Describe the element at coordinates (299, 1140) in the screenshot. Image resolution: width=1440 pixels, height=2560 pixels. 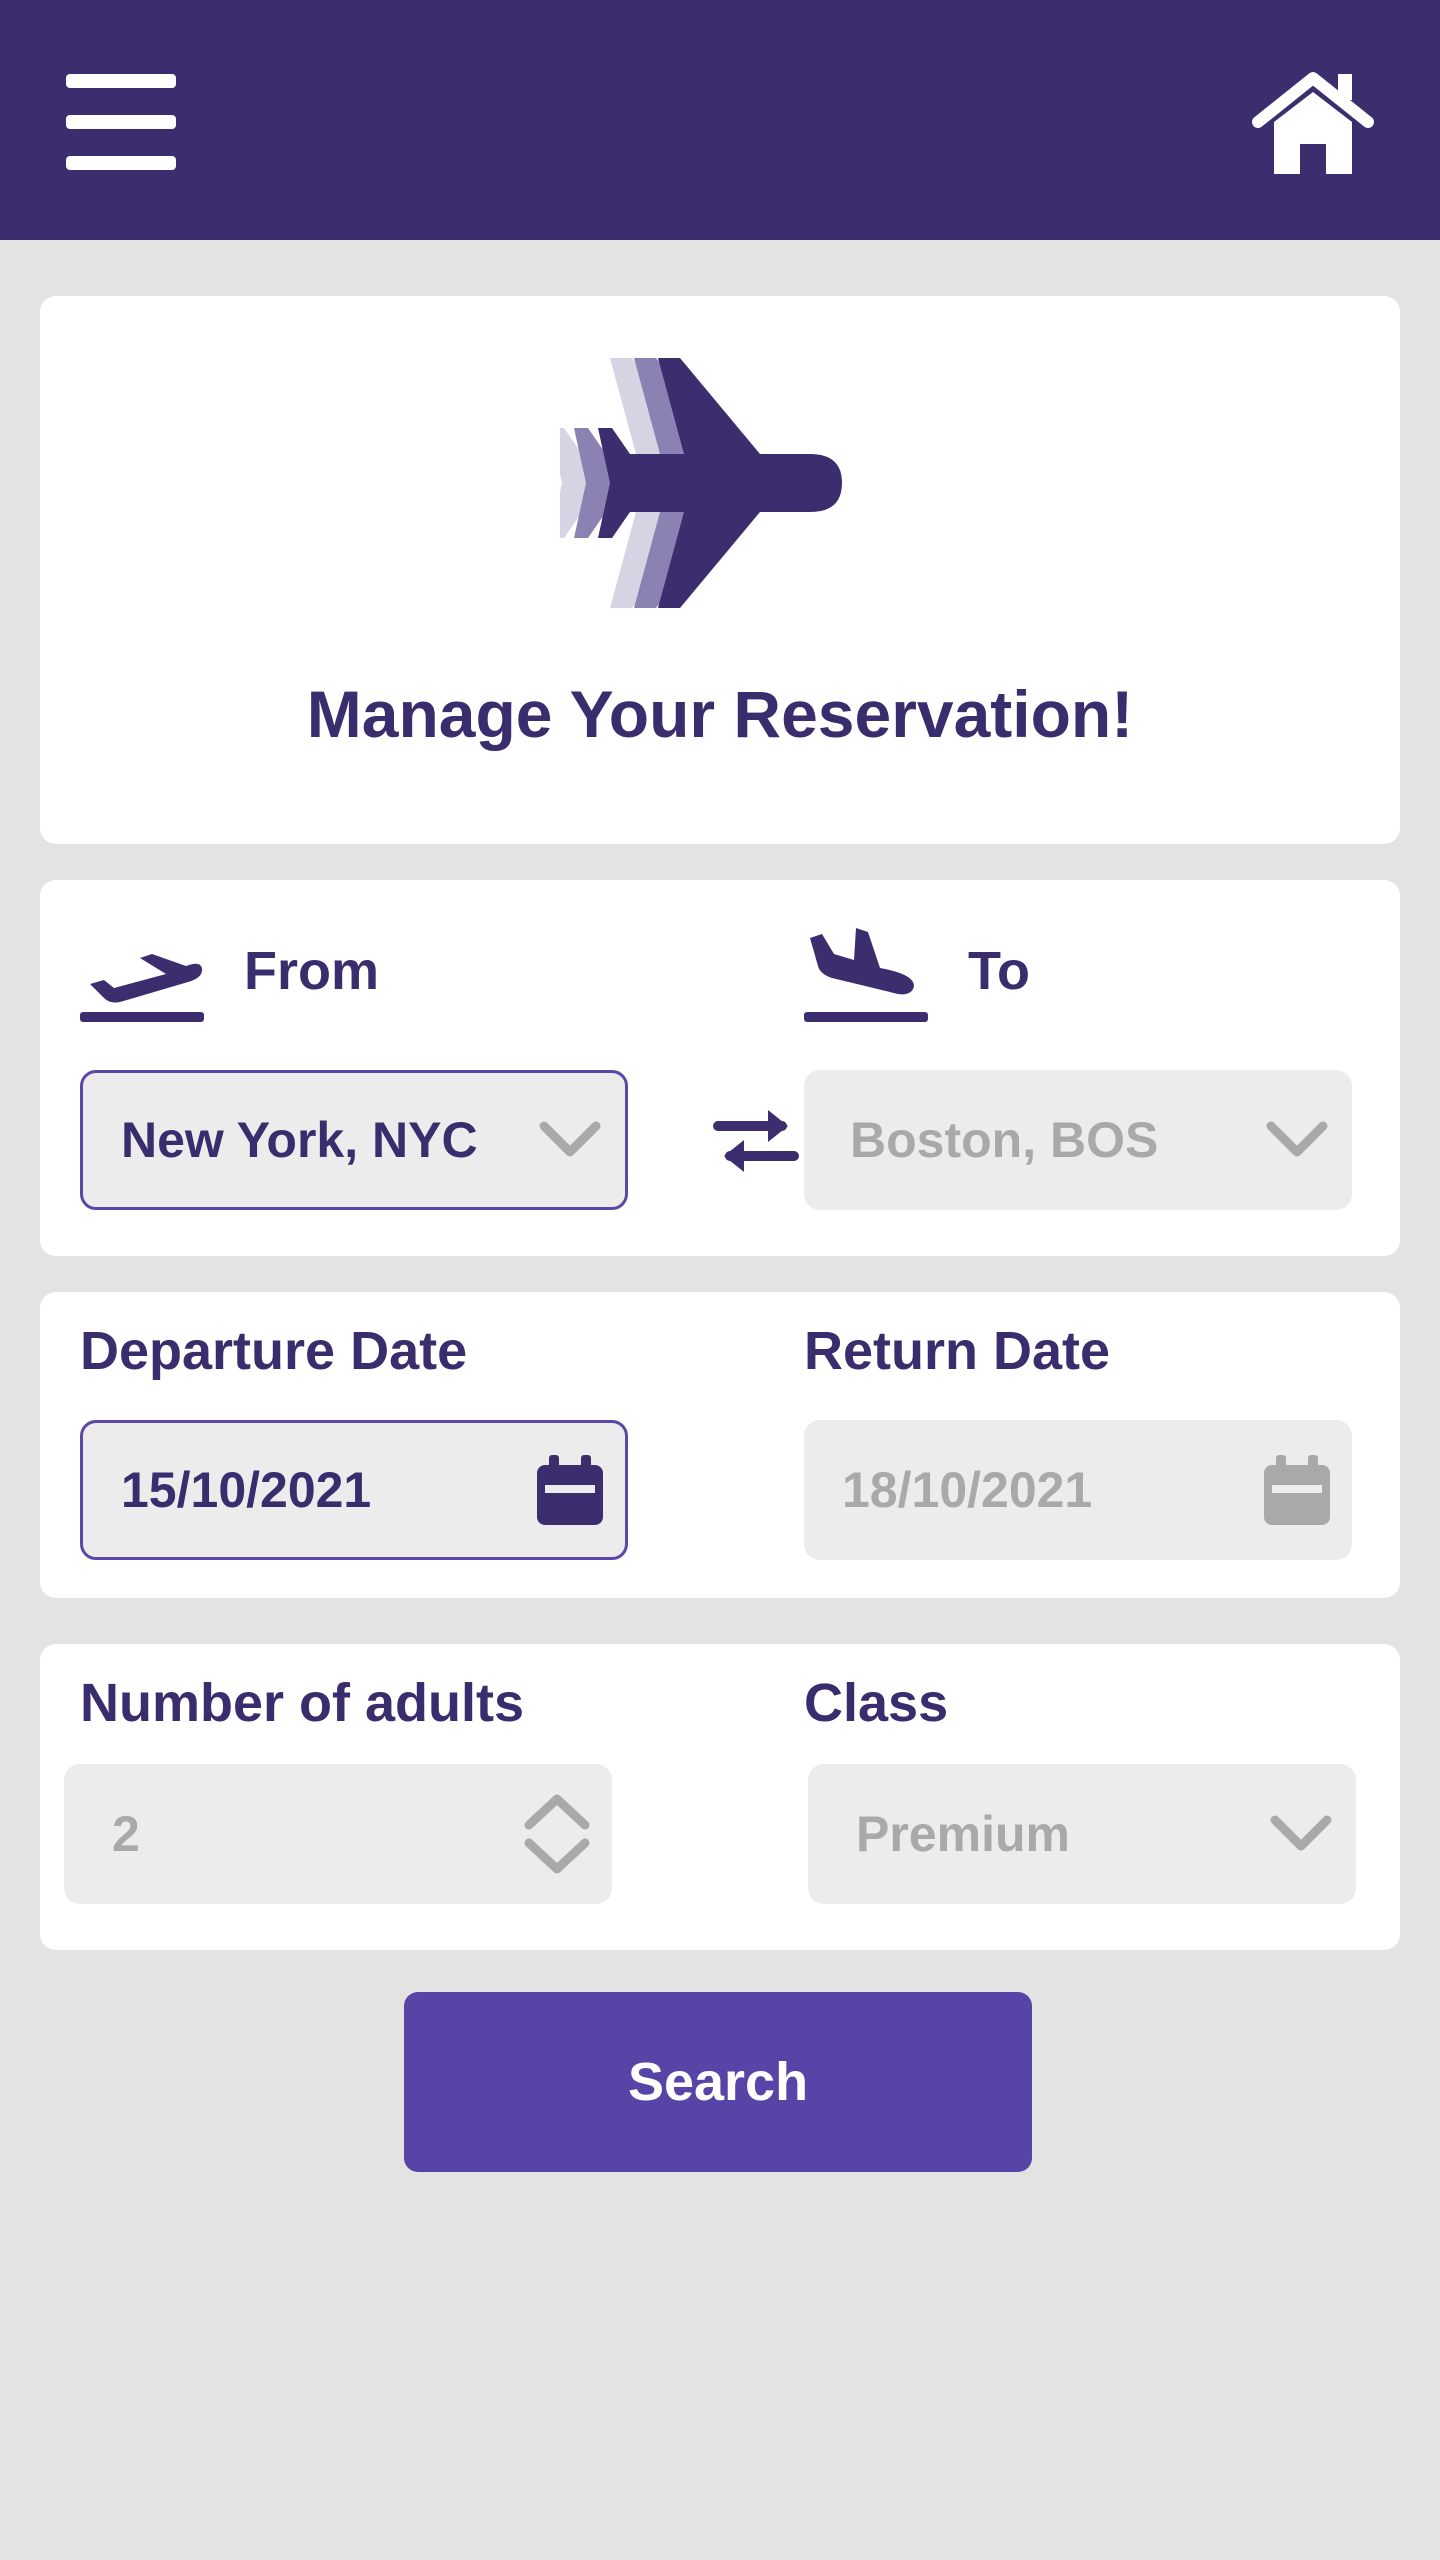
I see `from-select-value: New York, NYC` at that location.